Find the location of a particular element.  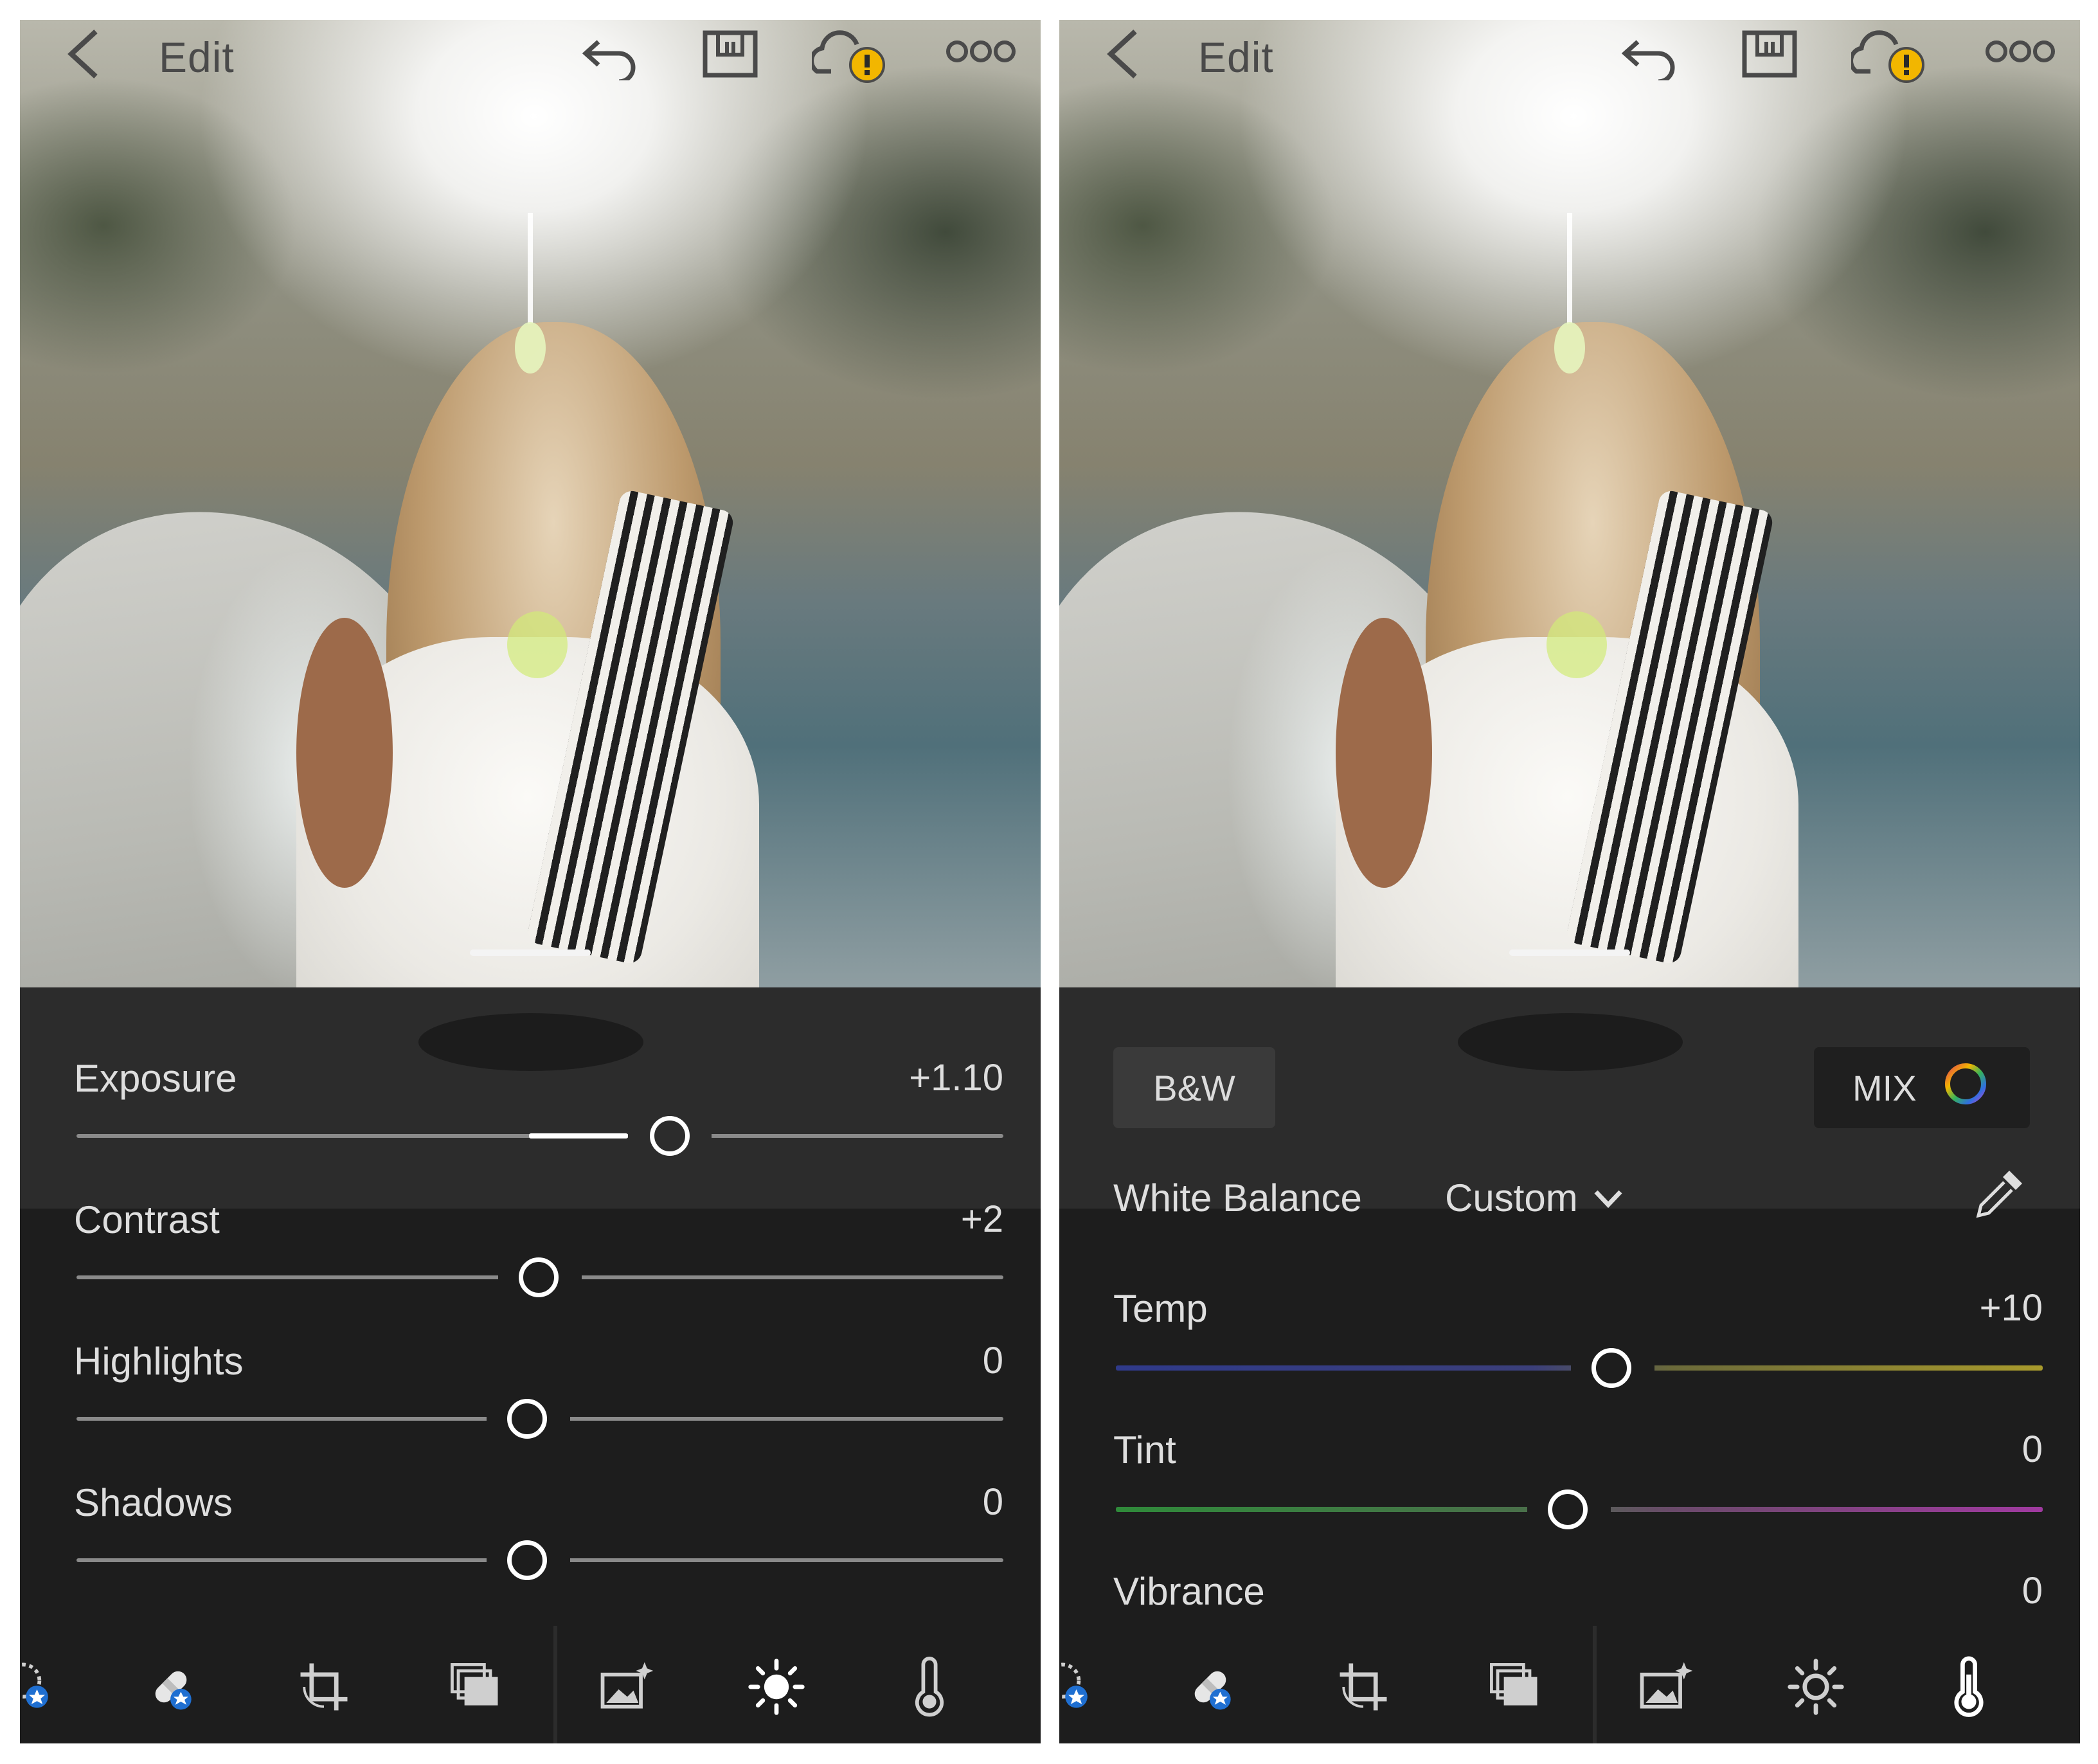

vibrance-value: 0 is located at coordinates (2032, 1591).